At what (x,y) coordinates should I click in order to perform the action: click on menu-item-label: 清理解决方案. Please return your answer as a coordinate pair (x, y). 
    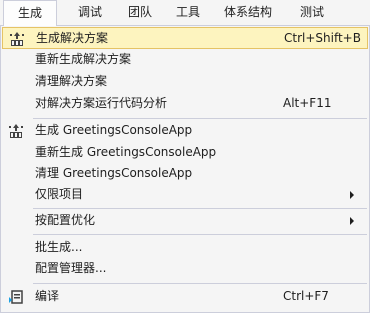
    Looking at the image, I should click on (71, 81).